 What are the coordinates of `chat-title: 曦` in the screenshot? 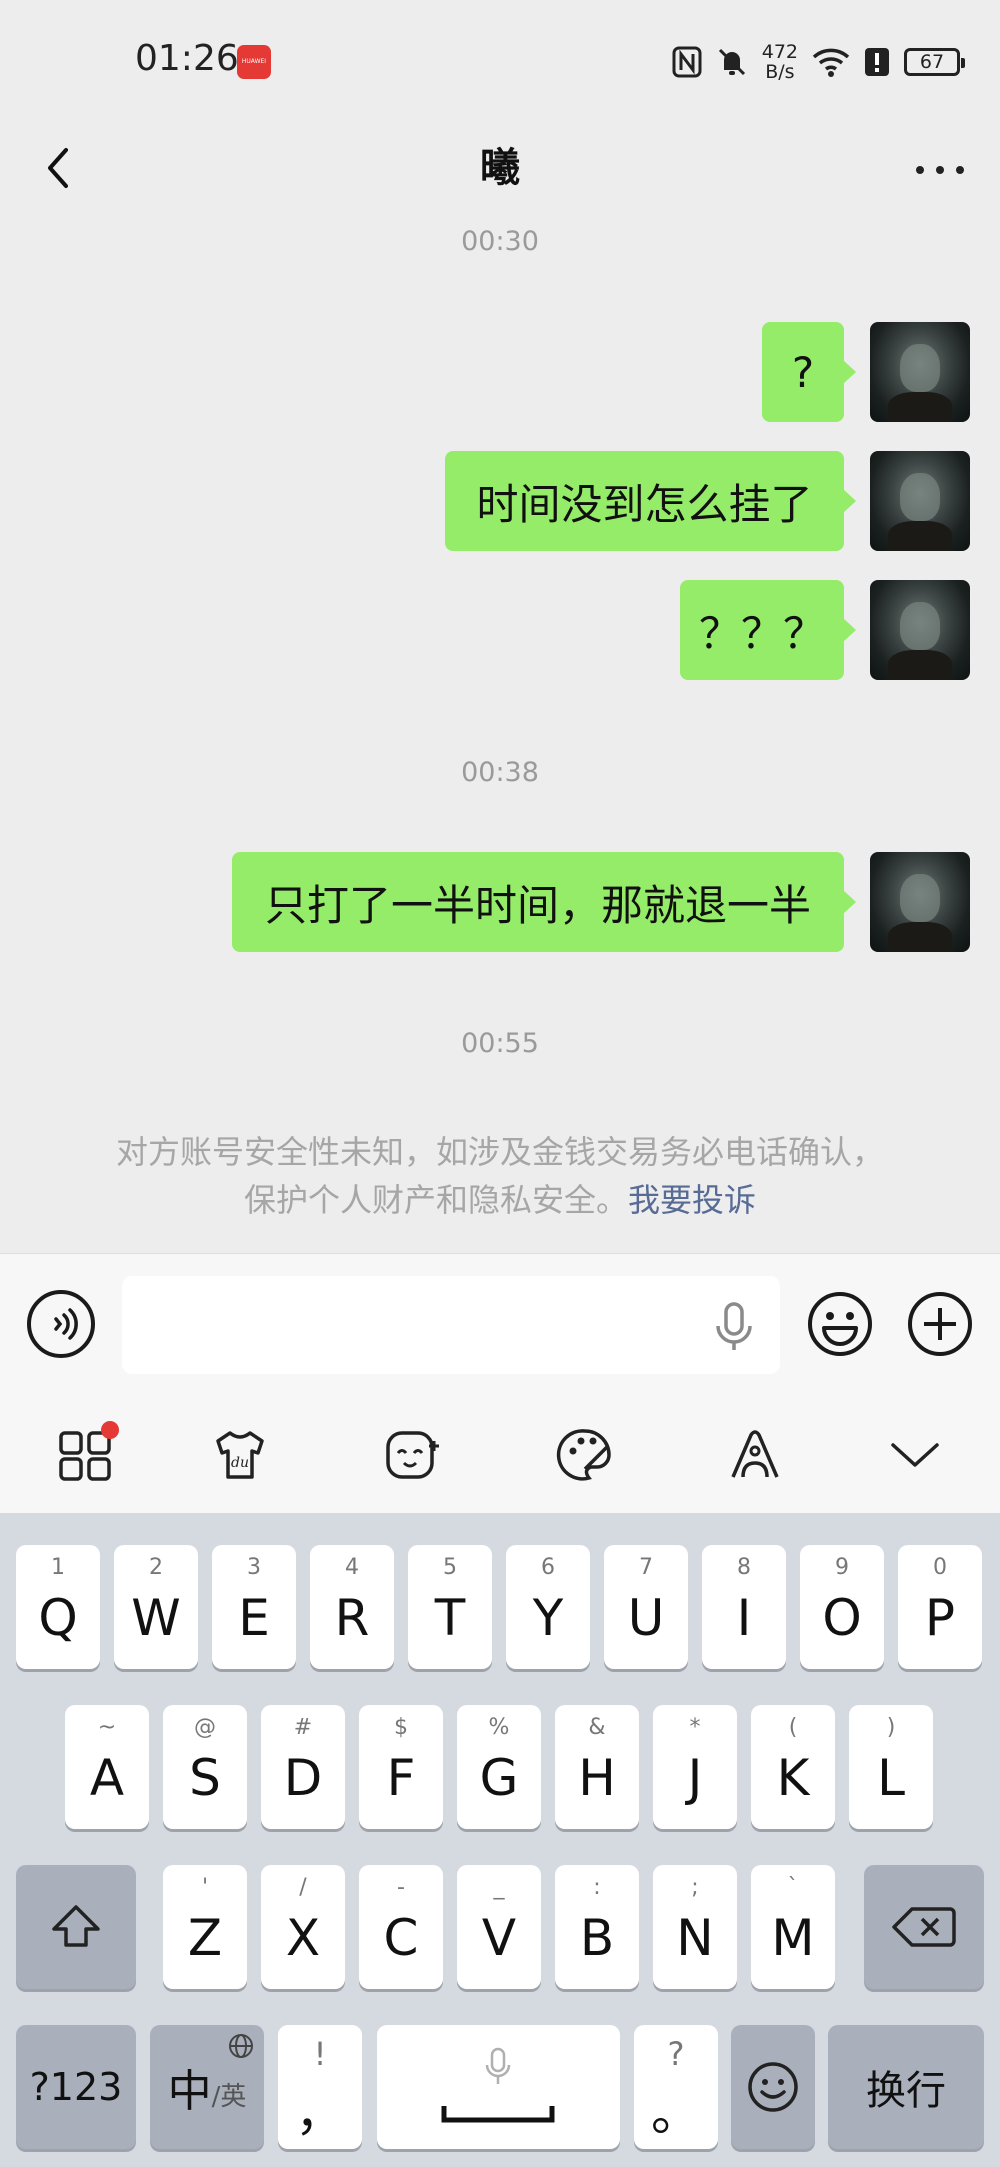 It's located at (500, 168).